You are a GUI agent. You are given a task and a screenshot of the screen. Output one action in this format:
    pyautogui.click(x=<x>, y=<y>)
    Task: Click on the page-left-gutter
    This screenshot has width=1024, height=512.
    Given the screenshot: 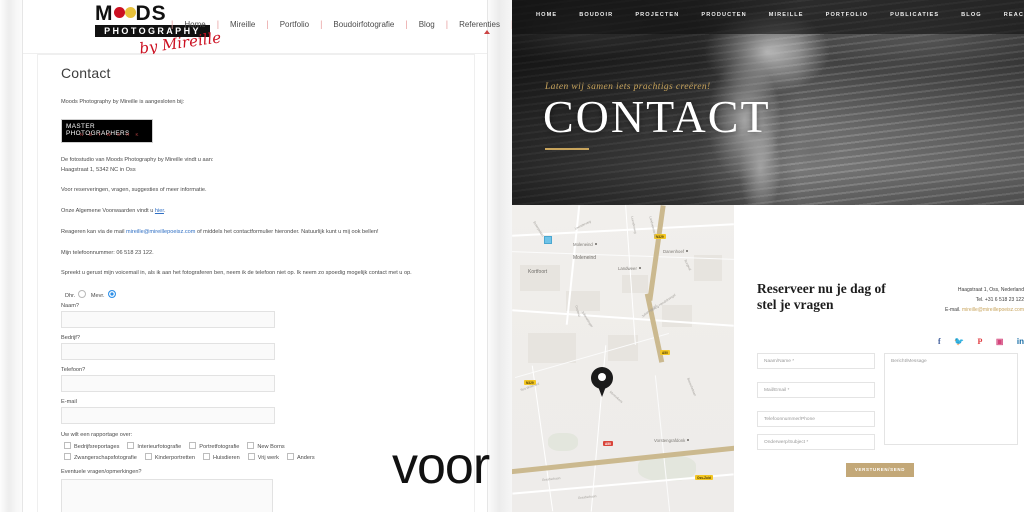 What is the action you would take?
    pyautogui.click(x=11, y=256)
    